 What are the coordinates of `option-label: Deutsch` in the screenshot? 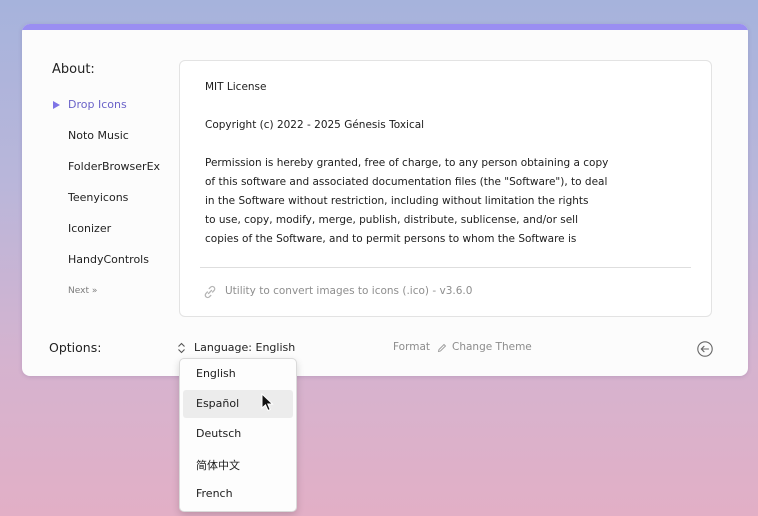 It's located at (219, 433).